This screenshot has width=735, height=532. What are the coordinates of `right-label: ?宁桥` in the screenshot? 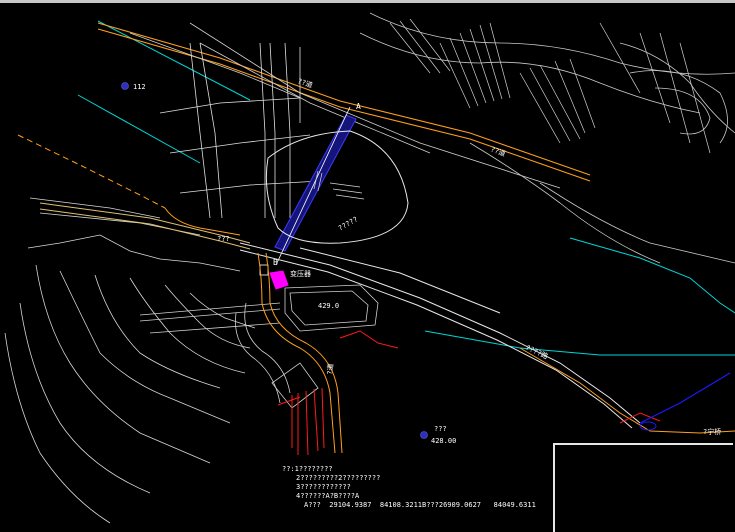 It's located at (712, 431).